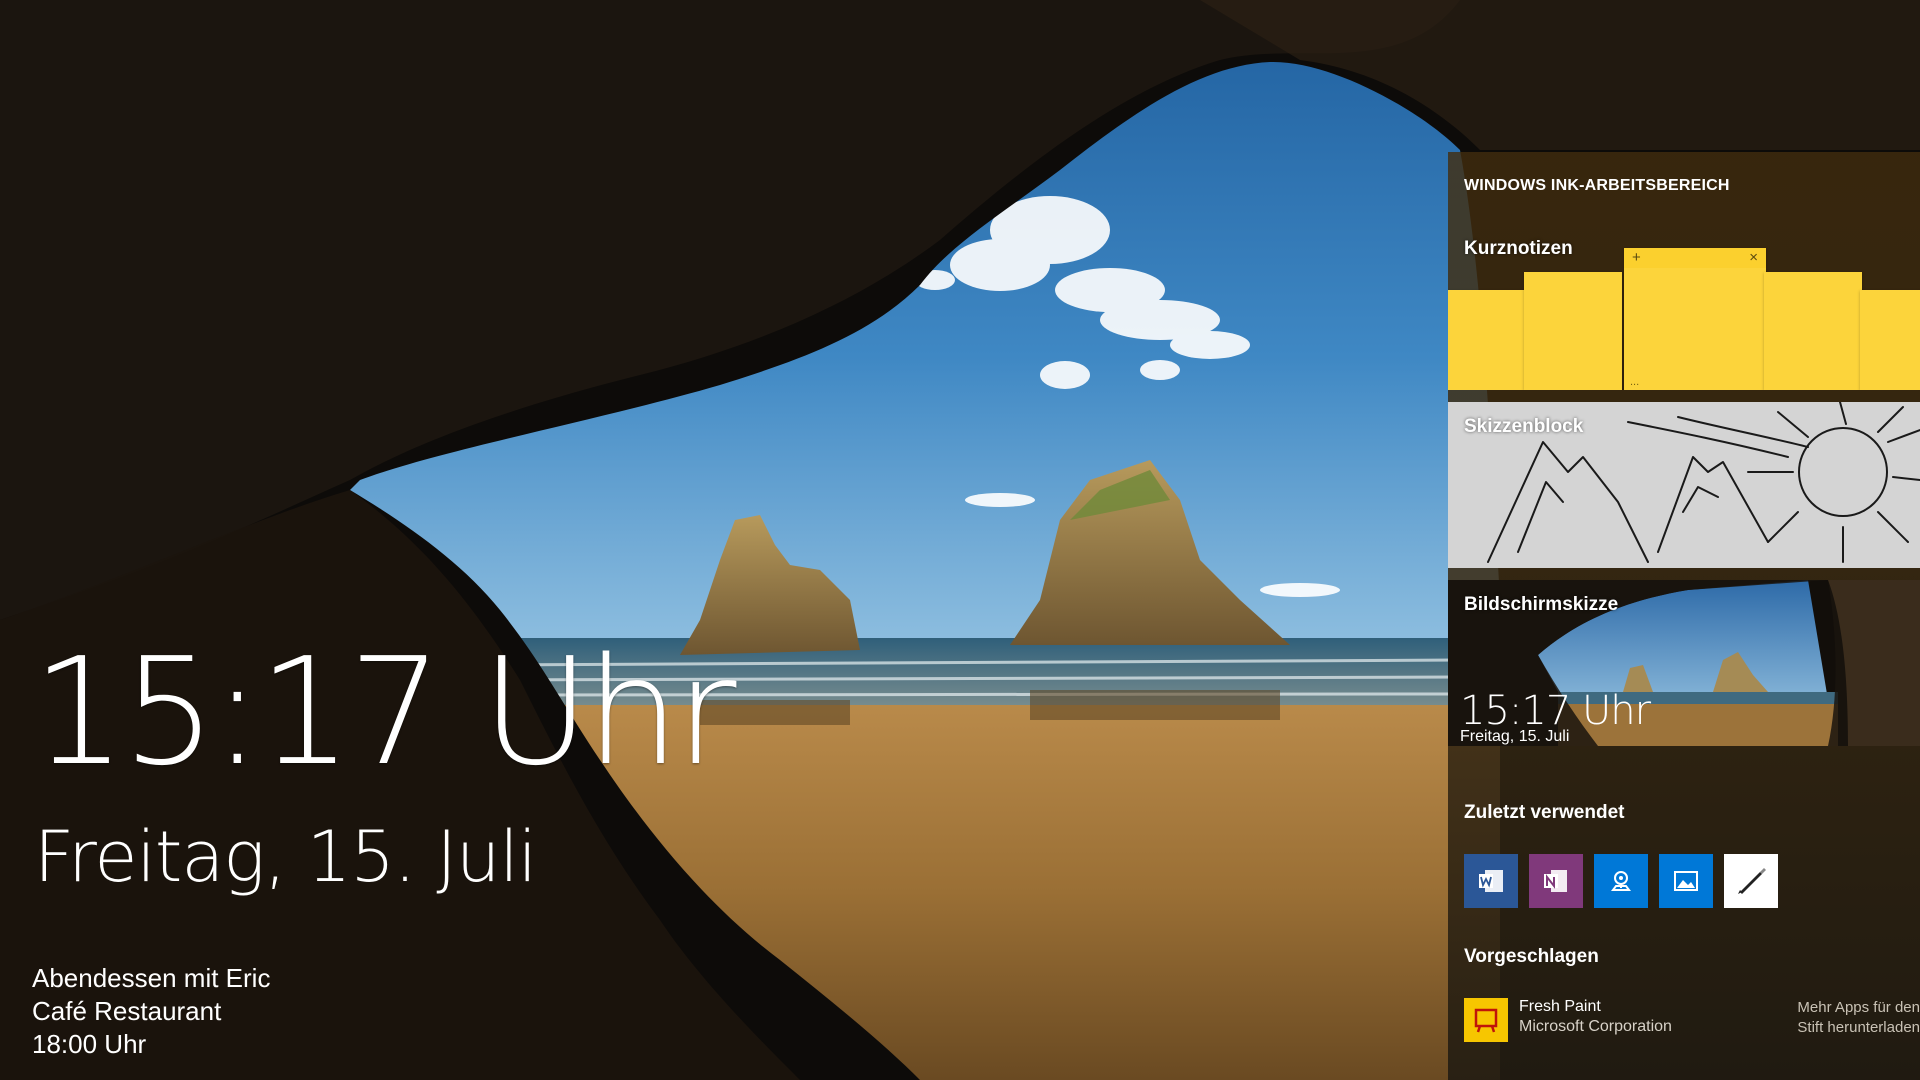 This screenshot has height=1080, width=1920. What do you see at coordinates (1890, 340) in the screenshot?
I see `sticky-note-back-right` at bounding box center [1890, 340].